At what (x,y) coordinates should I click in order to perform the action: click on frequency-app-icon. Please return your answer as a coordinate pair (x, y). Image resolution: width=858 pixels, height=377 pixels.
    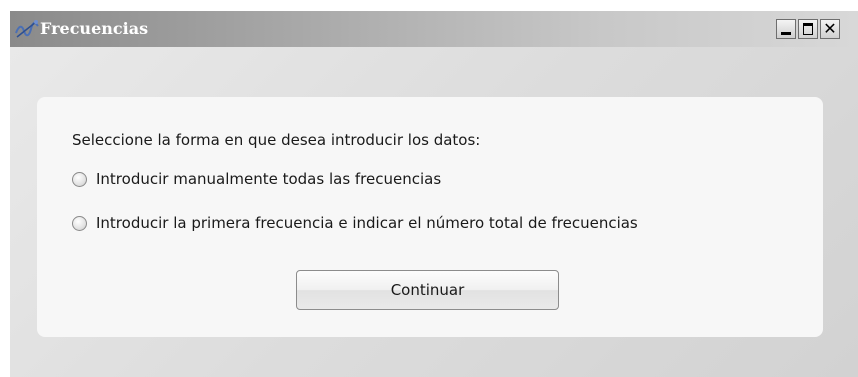
    Looking at the image, I should click on (27, 29).